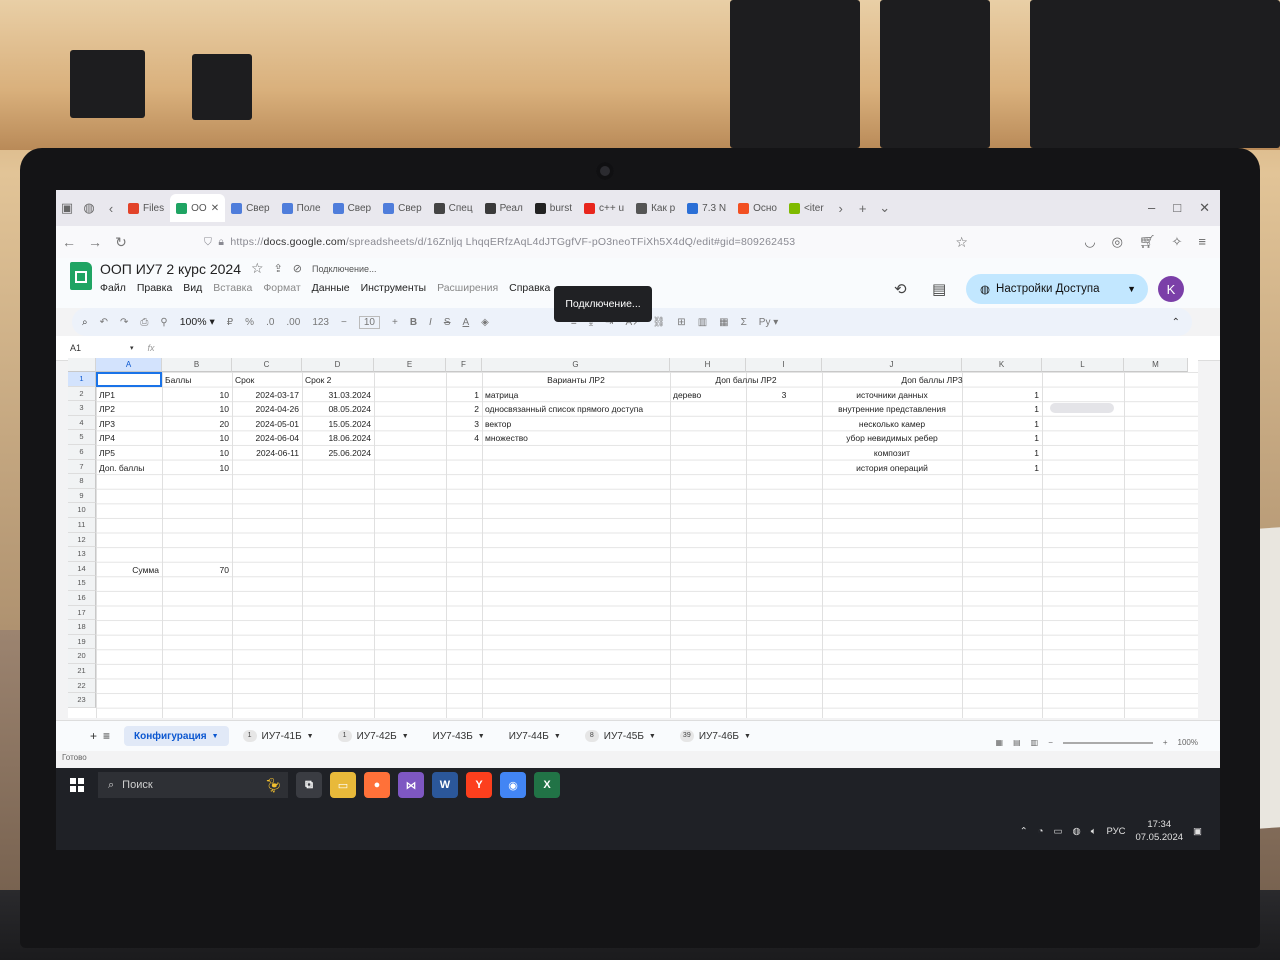 This screenshot has height=960, width=1280. What do you see at coordinates (467, 288) in the screenshot?
I see `menu-item: Расширения` at bounding box center [467, 288].